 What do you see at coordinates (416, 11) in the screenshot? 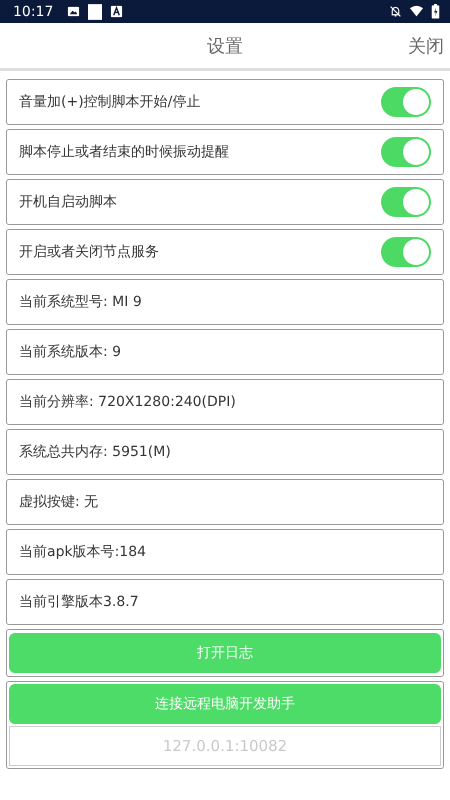
I see `wifi-icon` at bounding box center [416, 11].